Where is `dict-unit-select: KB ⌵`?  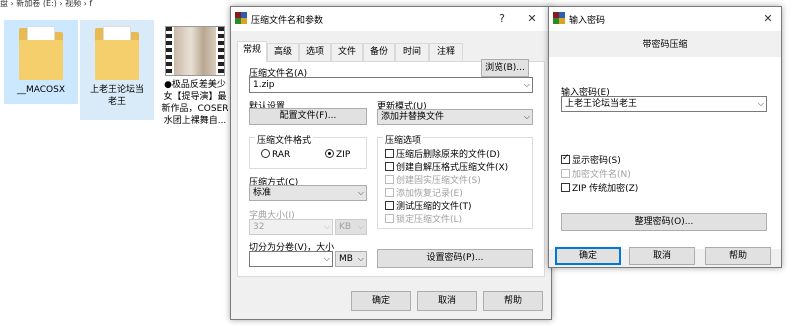 dict-unit-select: KB ⌵ is located at coordinates (351, 227).